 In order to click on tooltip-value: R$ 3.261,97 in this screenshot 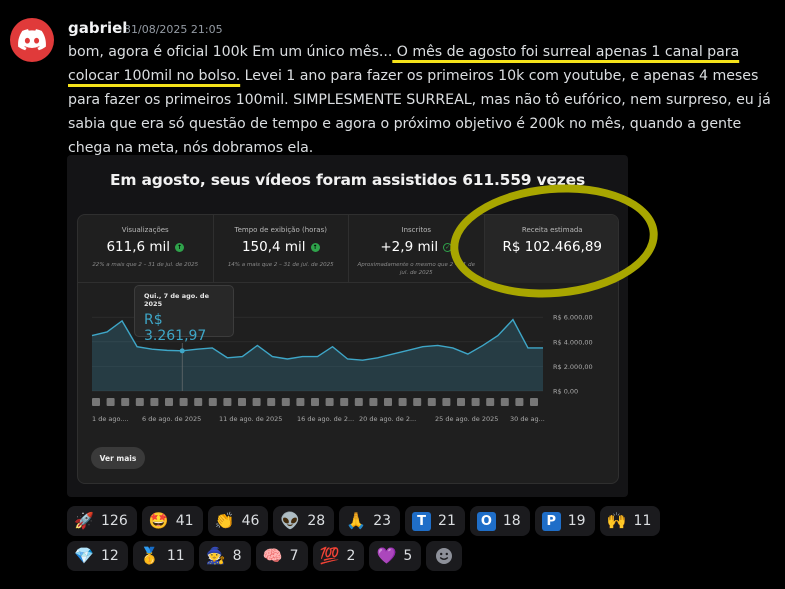, I will do `click(175, 328)`.